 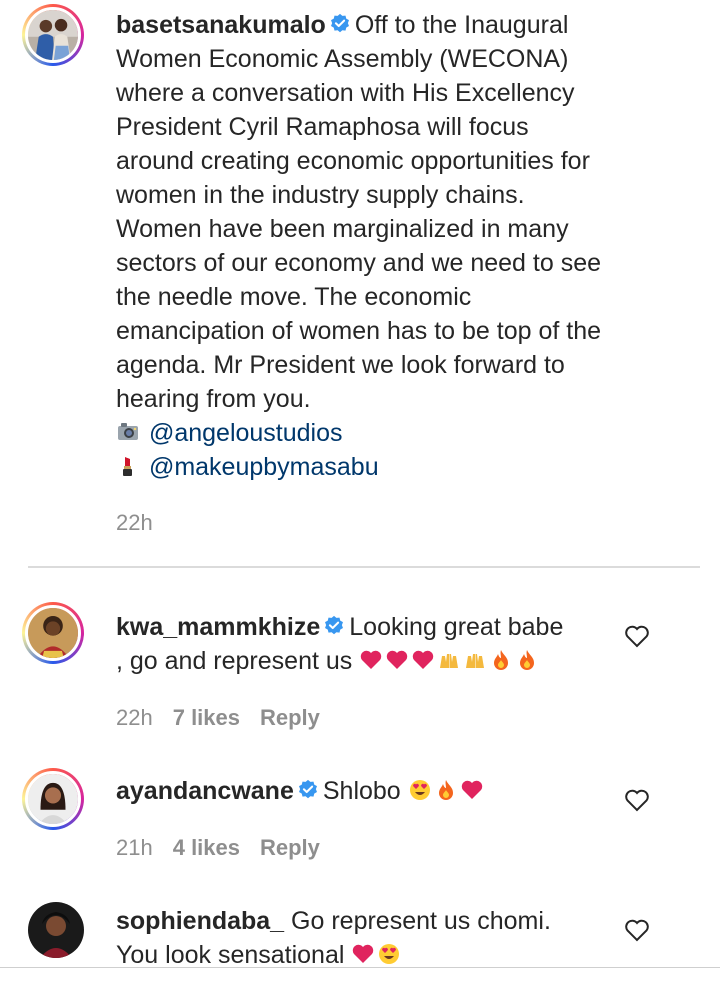 I want to click on caption-line: Off to the Inaugural, so click(x=461, y=25).